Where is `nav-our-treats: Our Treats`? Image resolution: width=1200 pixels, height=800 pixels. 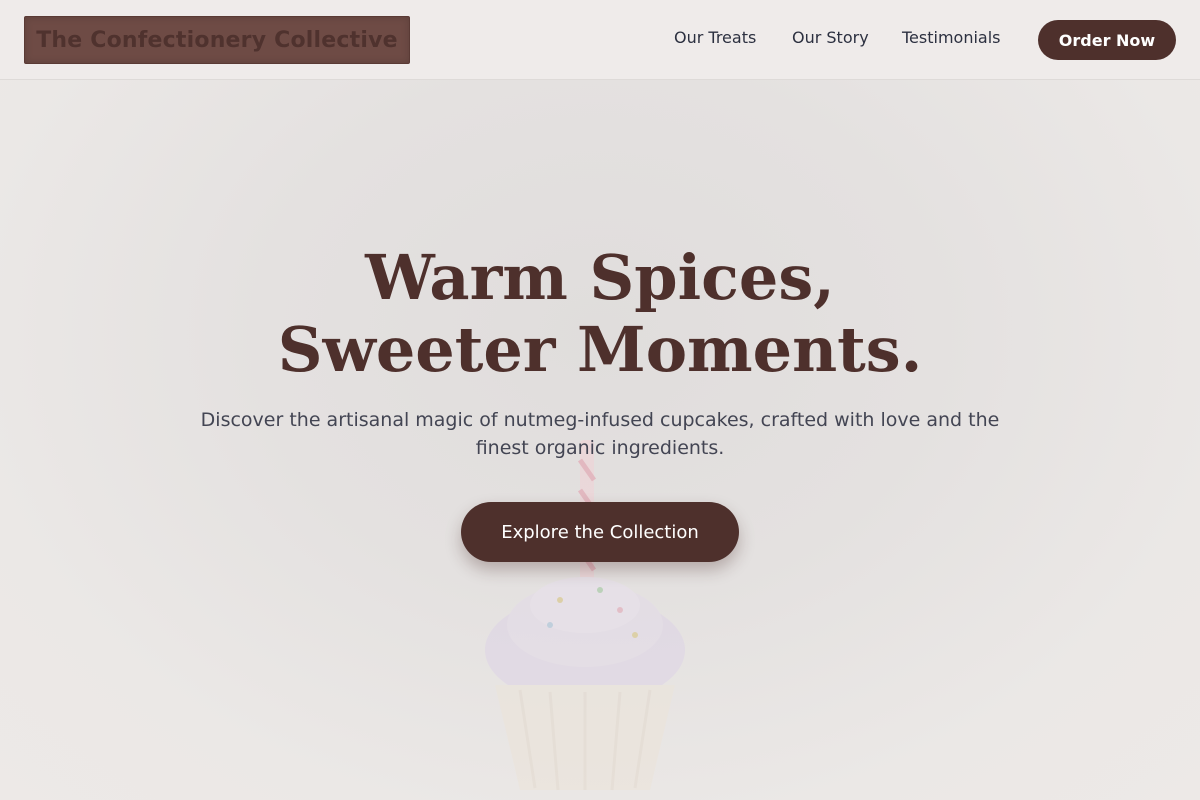 nav-our-treats: Our Treats is located at coordinates (715, 37).